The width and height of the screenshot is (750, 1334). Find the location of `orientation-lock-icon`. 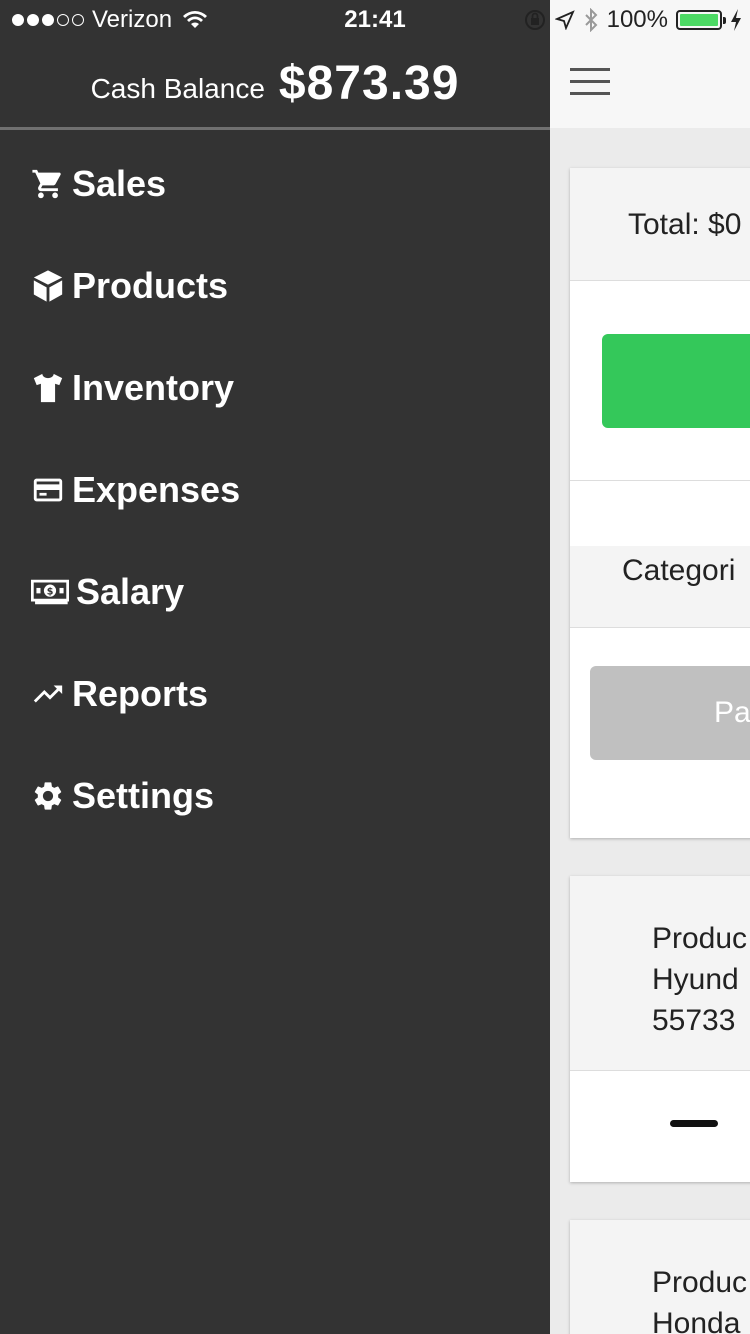

orientation-lock-icon is located at coordinates (534, 20).